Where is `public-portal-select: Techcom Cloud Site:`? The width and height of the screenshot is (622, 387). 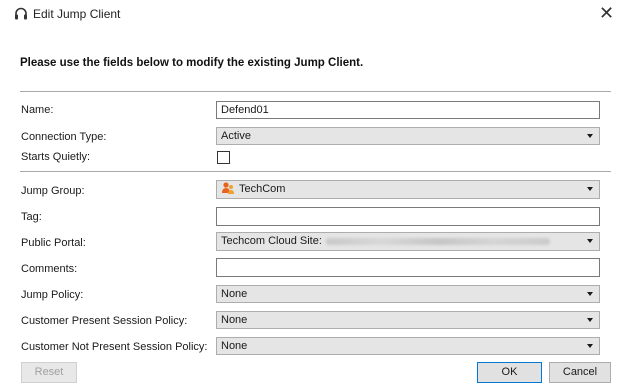
public-portal-select: Techcom Cloud Site: is located at coordinates (408, 241).